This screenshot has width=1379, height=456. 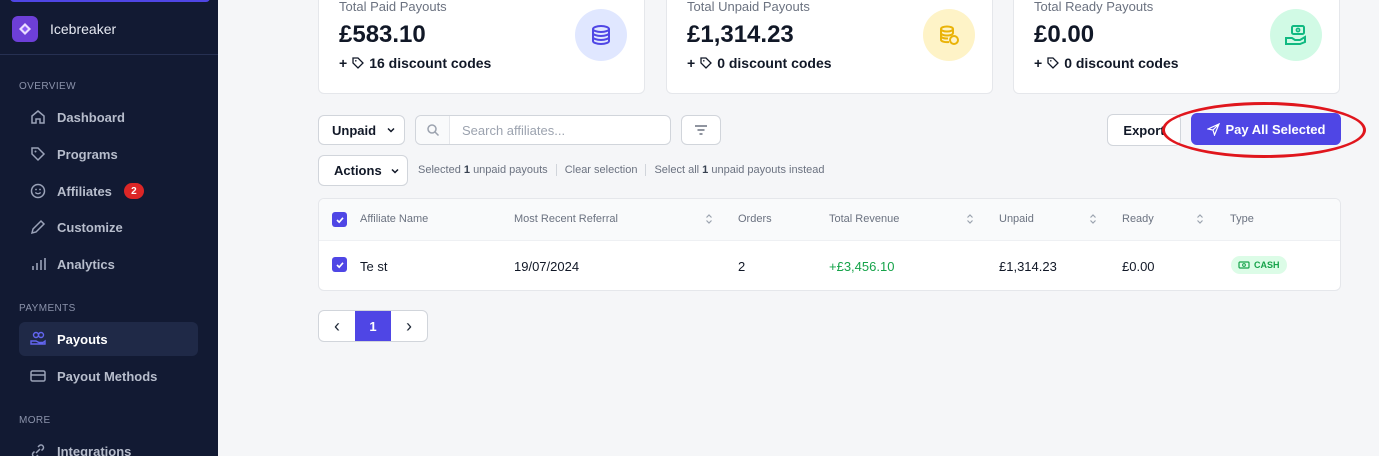 I want to click on pen-icon, so click(x=38, y=227).